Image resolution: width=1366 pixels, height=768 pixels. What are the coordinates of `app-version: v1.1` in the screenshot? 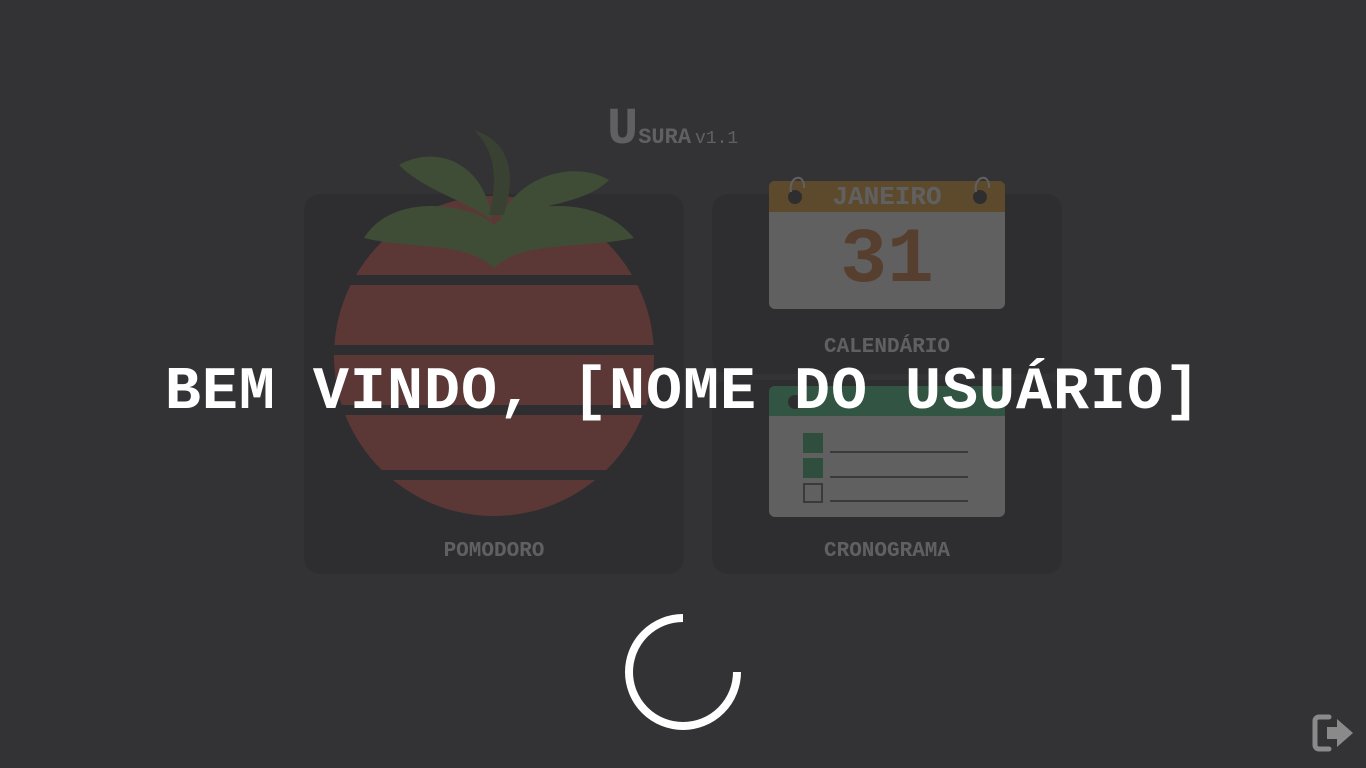 It's located at (717, 139).